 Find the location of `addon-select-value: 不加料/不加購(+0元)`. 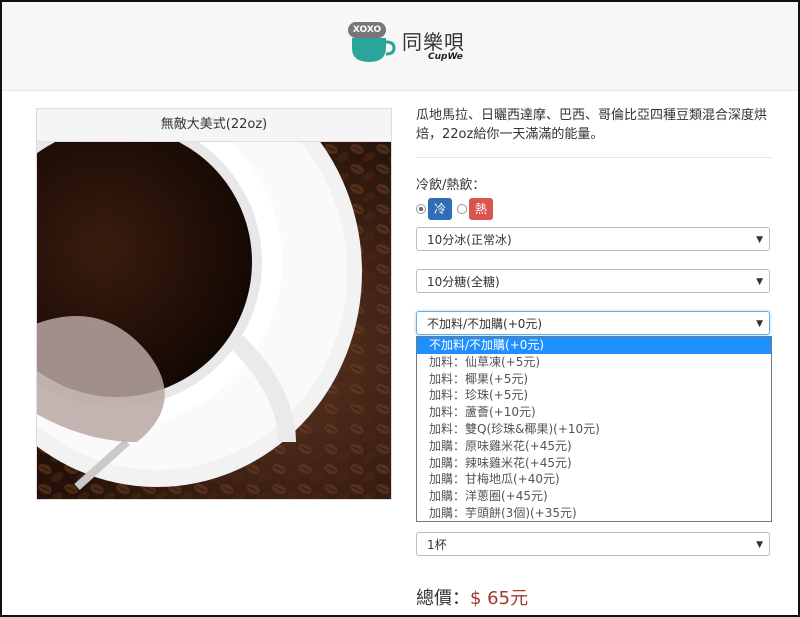

addon-select-value: 不加料/不加購(+0元) is located at coordinates (485, 324).